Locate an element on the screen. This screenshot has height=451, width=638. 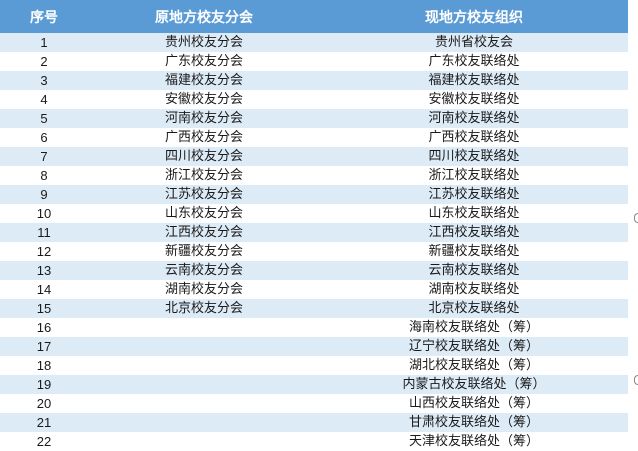
cell-original-branch: 广西校友分会 is located at coordinates (203, 137).